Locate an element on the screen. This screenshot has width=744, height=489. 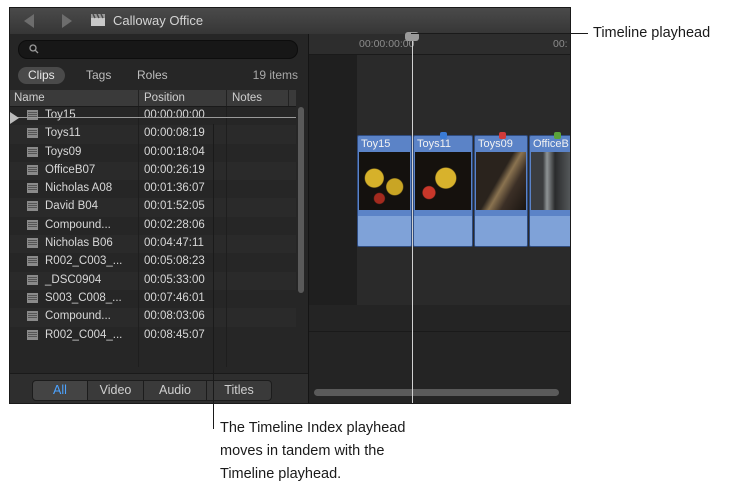
clip-label: Toys11 is located at coordinates (434, 144).